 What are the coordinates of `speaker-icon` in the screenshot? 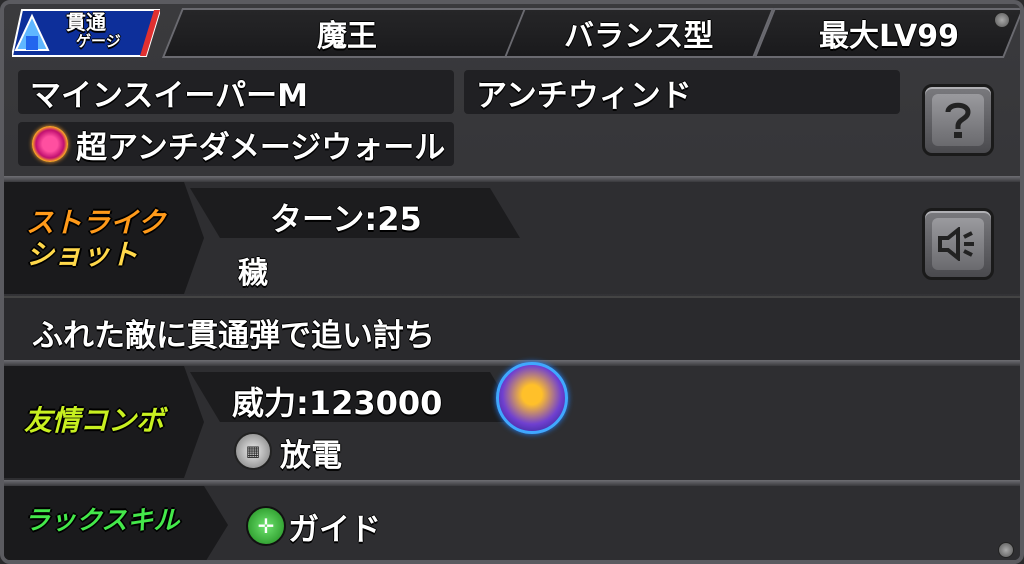 It's located at (958, 244).